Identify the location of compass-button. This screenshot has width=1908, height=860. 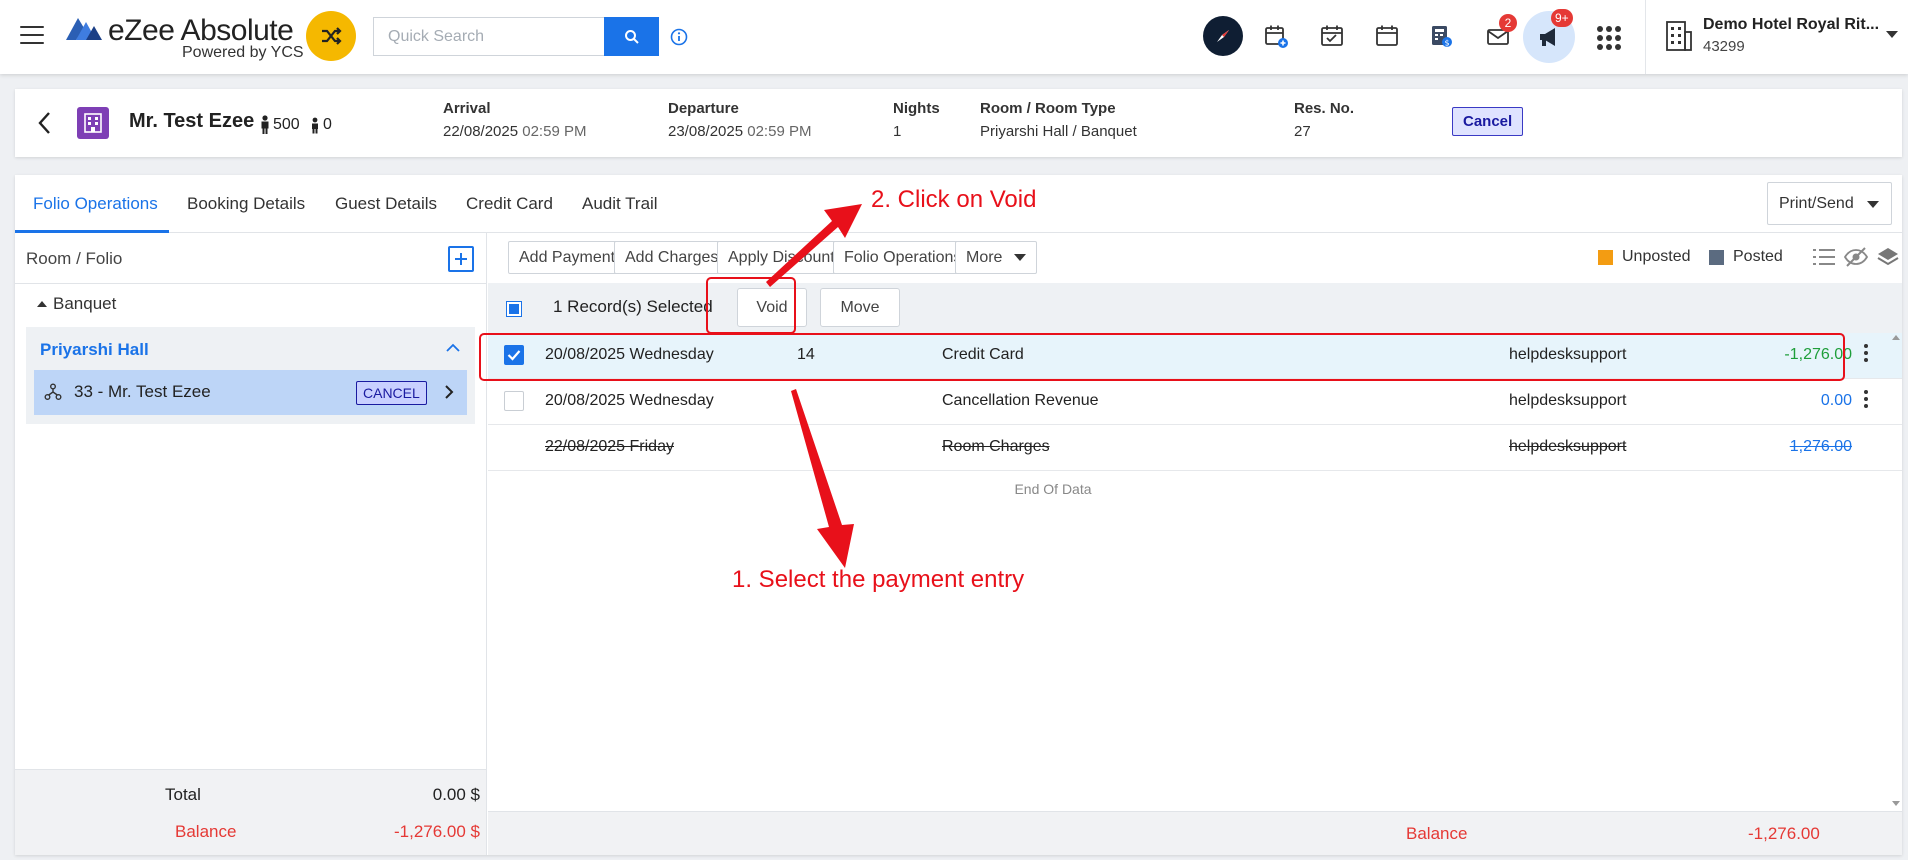
(1223, 36).